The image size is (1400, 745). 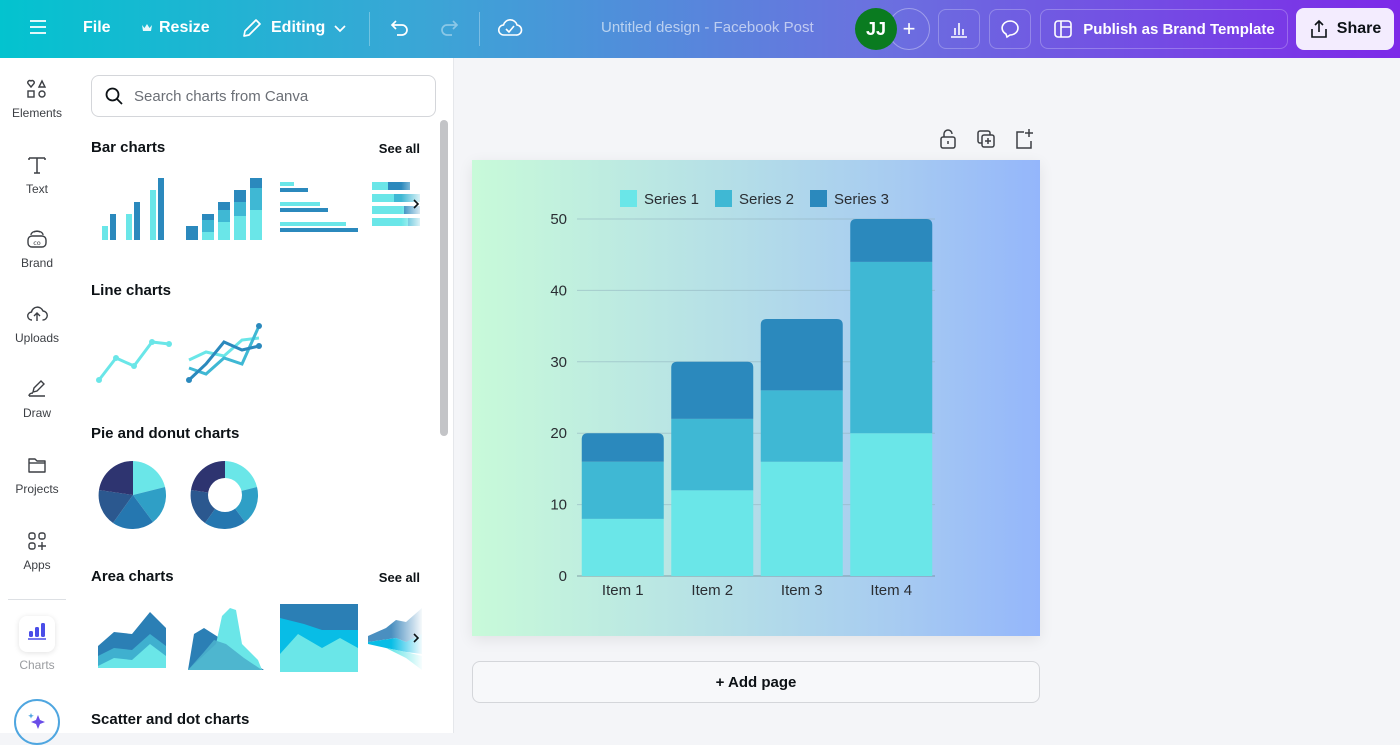 I want to click on y-tick-label: 0, so click(x=563, y=576).